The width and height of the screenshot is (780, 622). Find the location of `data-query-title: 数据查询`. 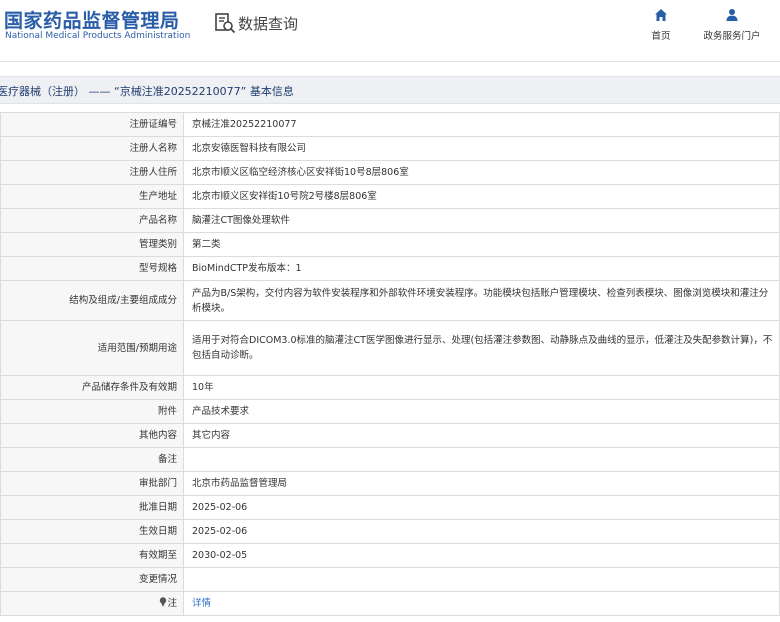

data-query-title: 数据查询 is located at coordinates (256, 23).